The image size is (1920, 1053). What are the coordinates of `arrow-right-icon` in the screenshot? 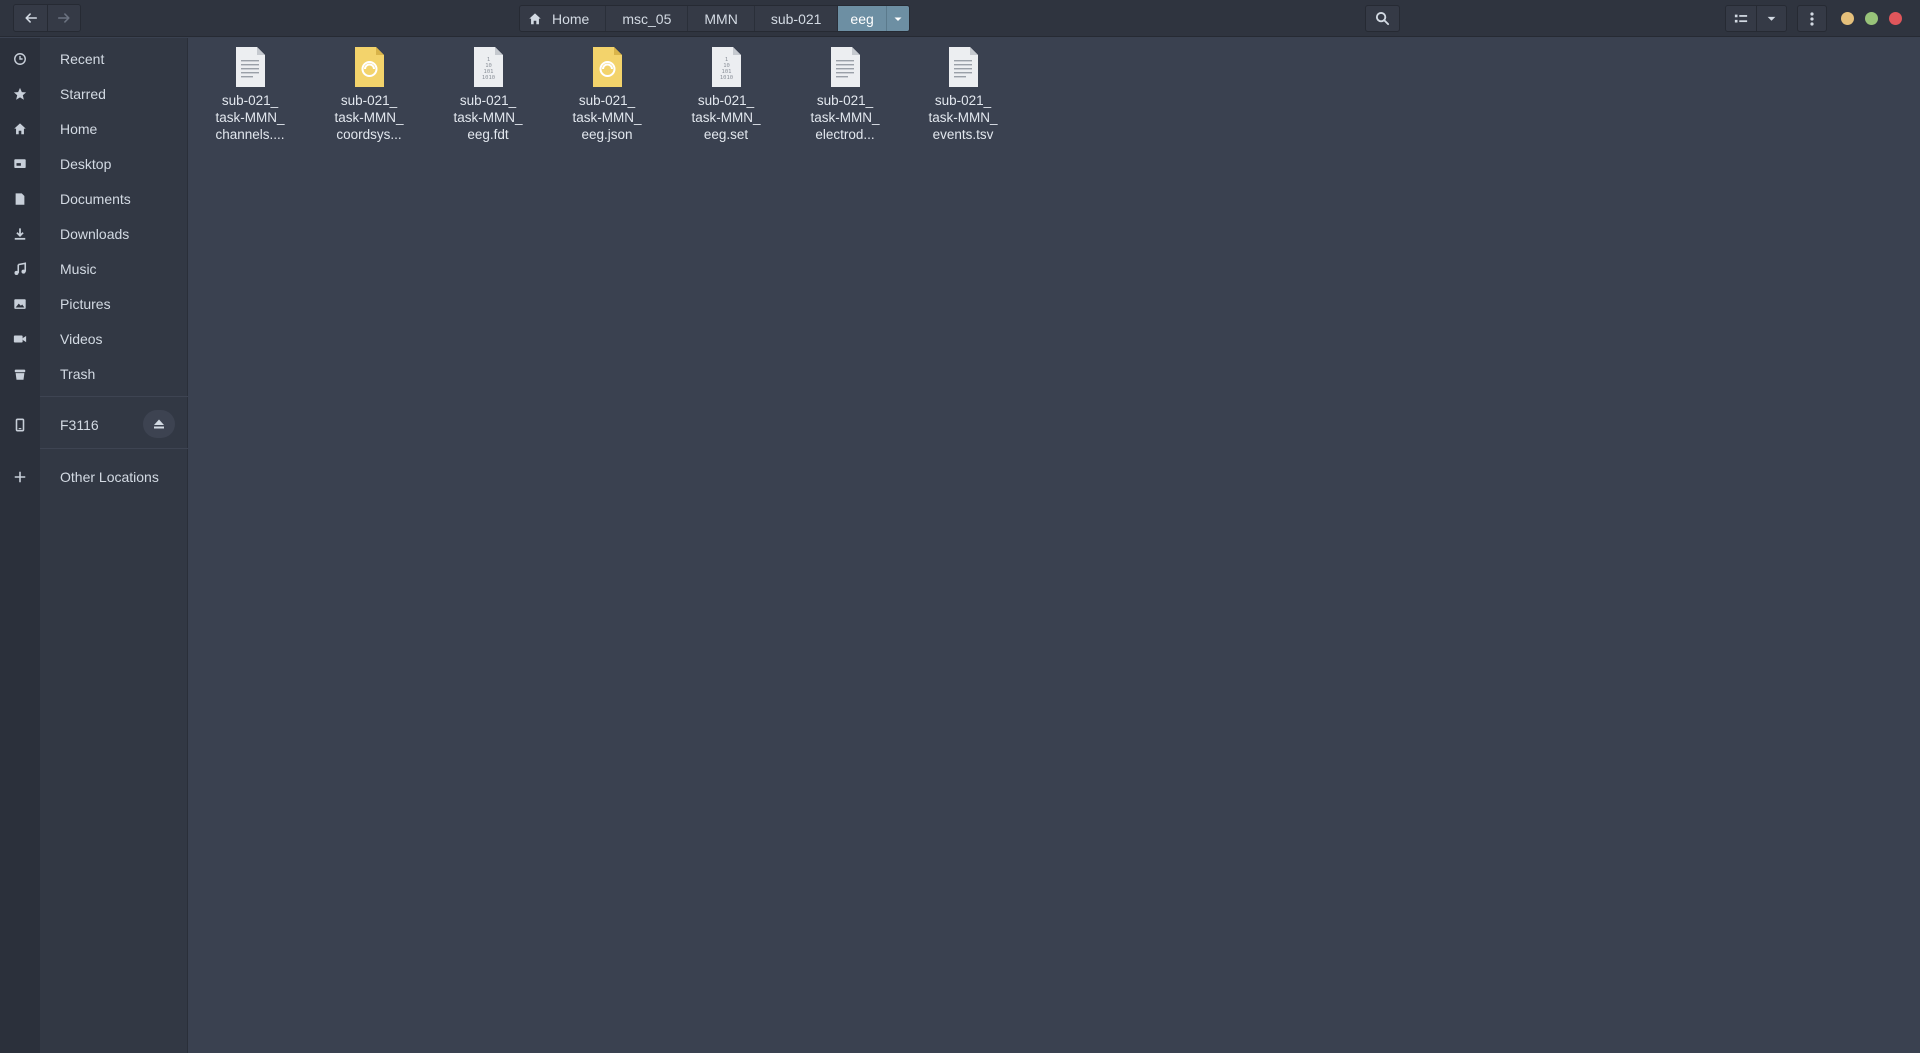 It's located at (63, 18).